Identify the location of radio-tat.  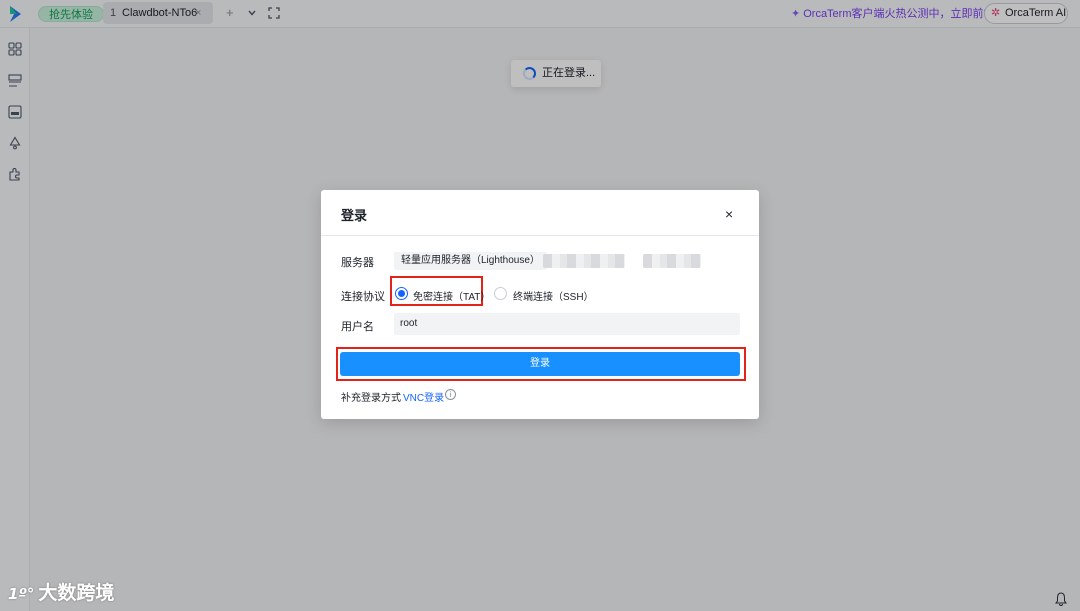
(401, 293).